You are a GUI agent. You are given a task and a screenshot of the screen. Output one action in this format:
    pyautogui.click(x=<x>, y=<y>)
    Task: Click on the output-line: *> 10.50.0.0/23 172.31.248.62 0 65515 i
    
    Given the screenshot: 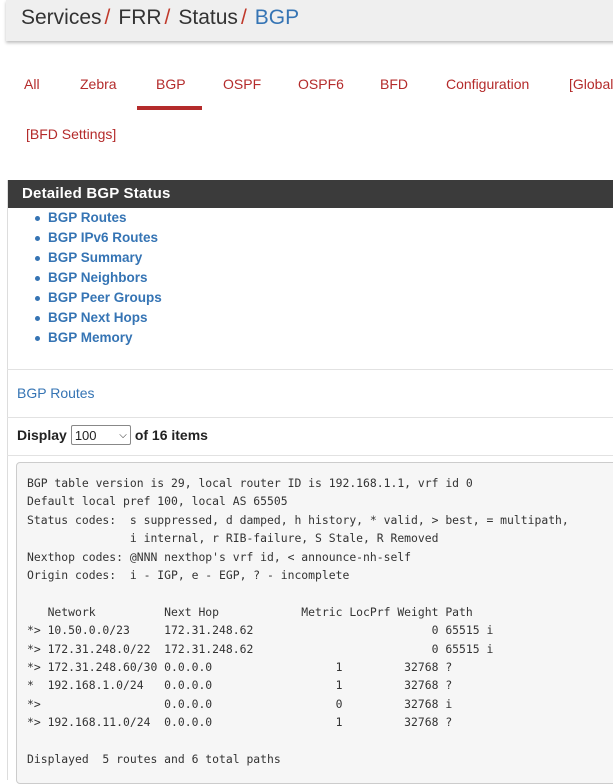 What is the action you would take?
    pyautogui.click(x=260, y=630)
    